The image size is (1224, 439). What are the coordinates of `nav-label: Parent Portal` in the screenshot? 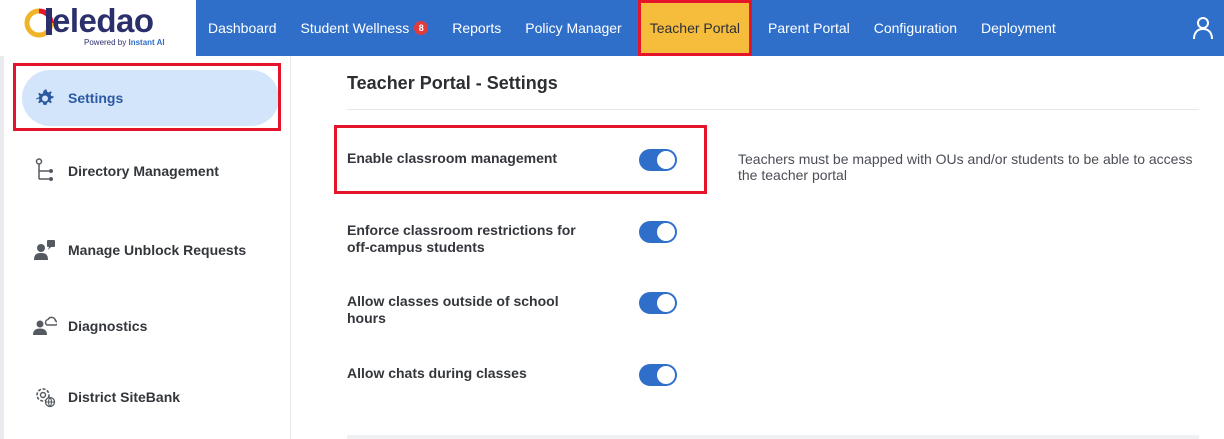 It's located at (809, 28).